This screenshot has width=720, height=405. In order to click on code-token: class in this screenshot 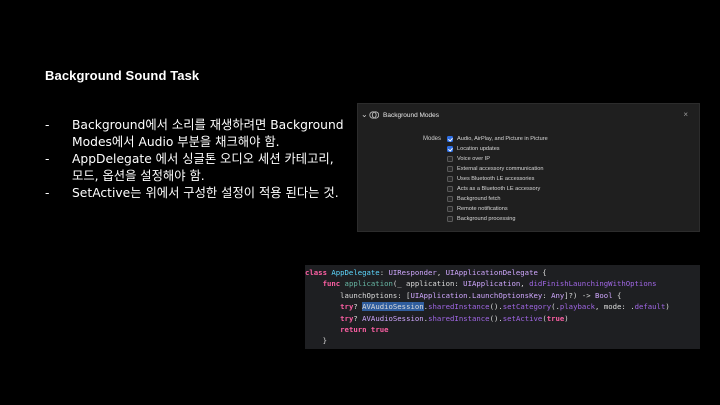, I will do `click(318, 272)`.